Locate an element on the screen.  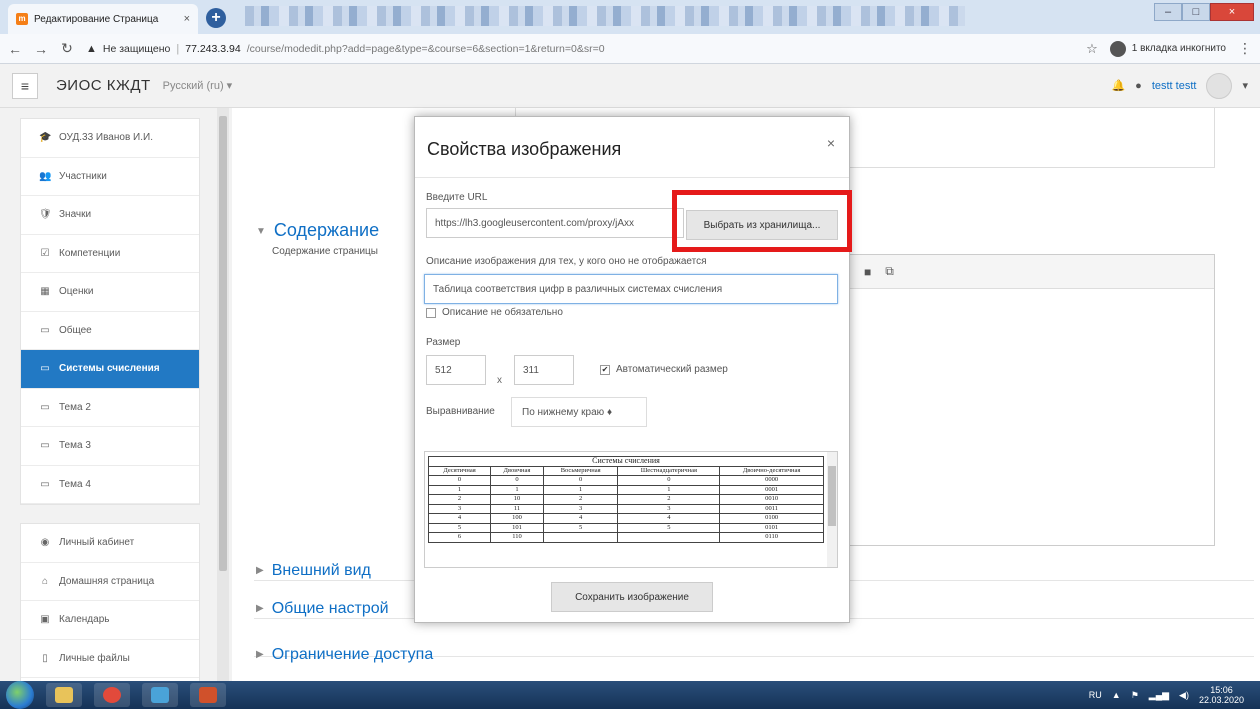
sidebar-item: ⌂ Домашняя страница is located at coordinates (110, 582).